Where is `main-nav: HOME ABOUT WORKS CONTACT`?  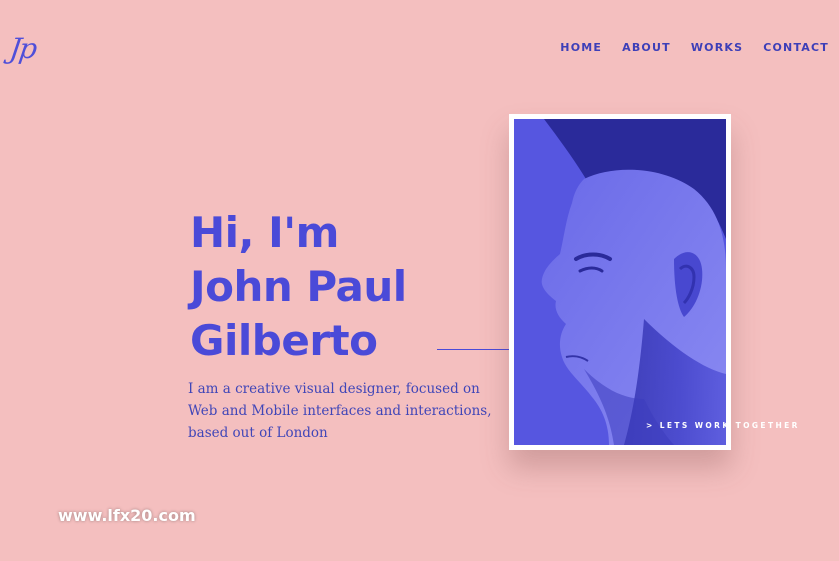
main-nav: HOME ABOUT WORKS CONTACT is located at coordinates (684, 47).